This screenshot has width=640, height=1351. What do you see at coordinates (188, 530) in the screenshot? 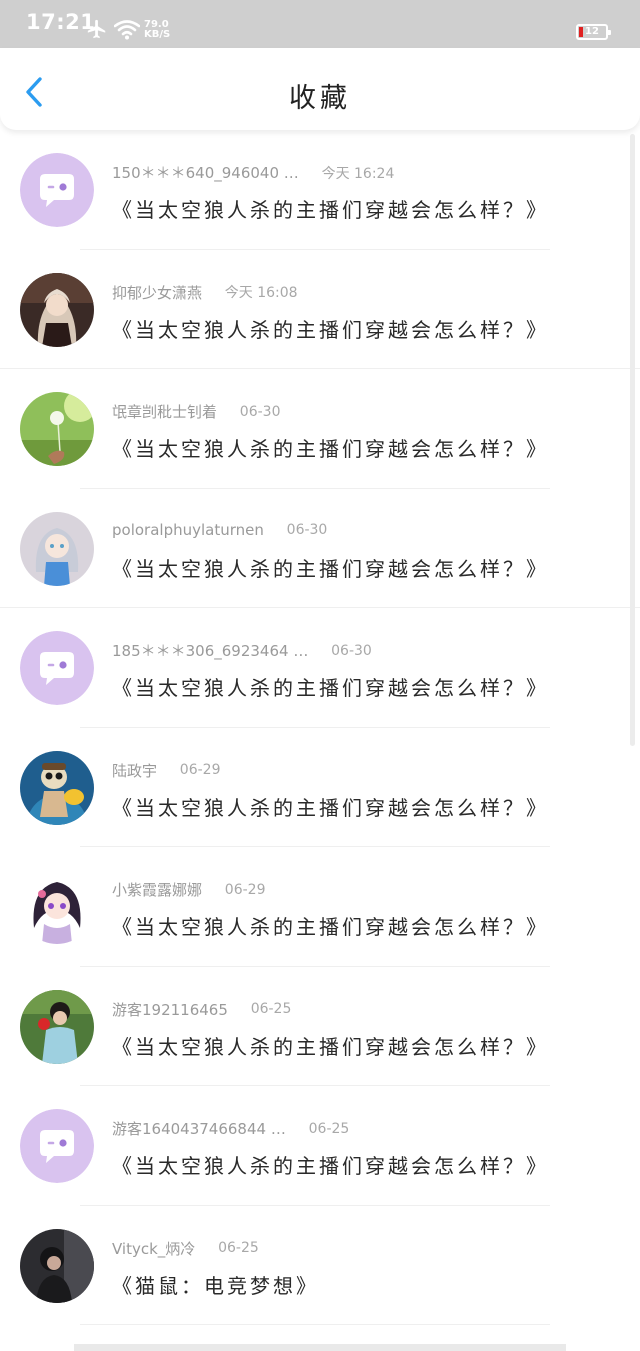
I see `username: poloralphuylaturnen` at bounding box center [188, 530].